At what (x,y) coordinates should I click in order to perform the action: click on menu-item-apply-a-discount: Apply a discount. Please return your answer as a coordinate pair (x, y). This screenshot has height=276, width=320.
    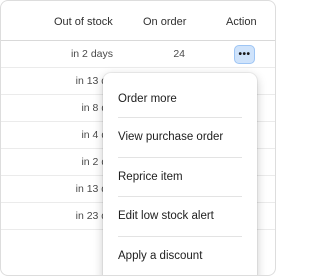
    Looking at the image, I should click on (180, 256).